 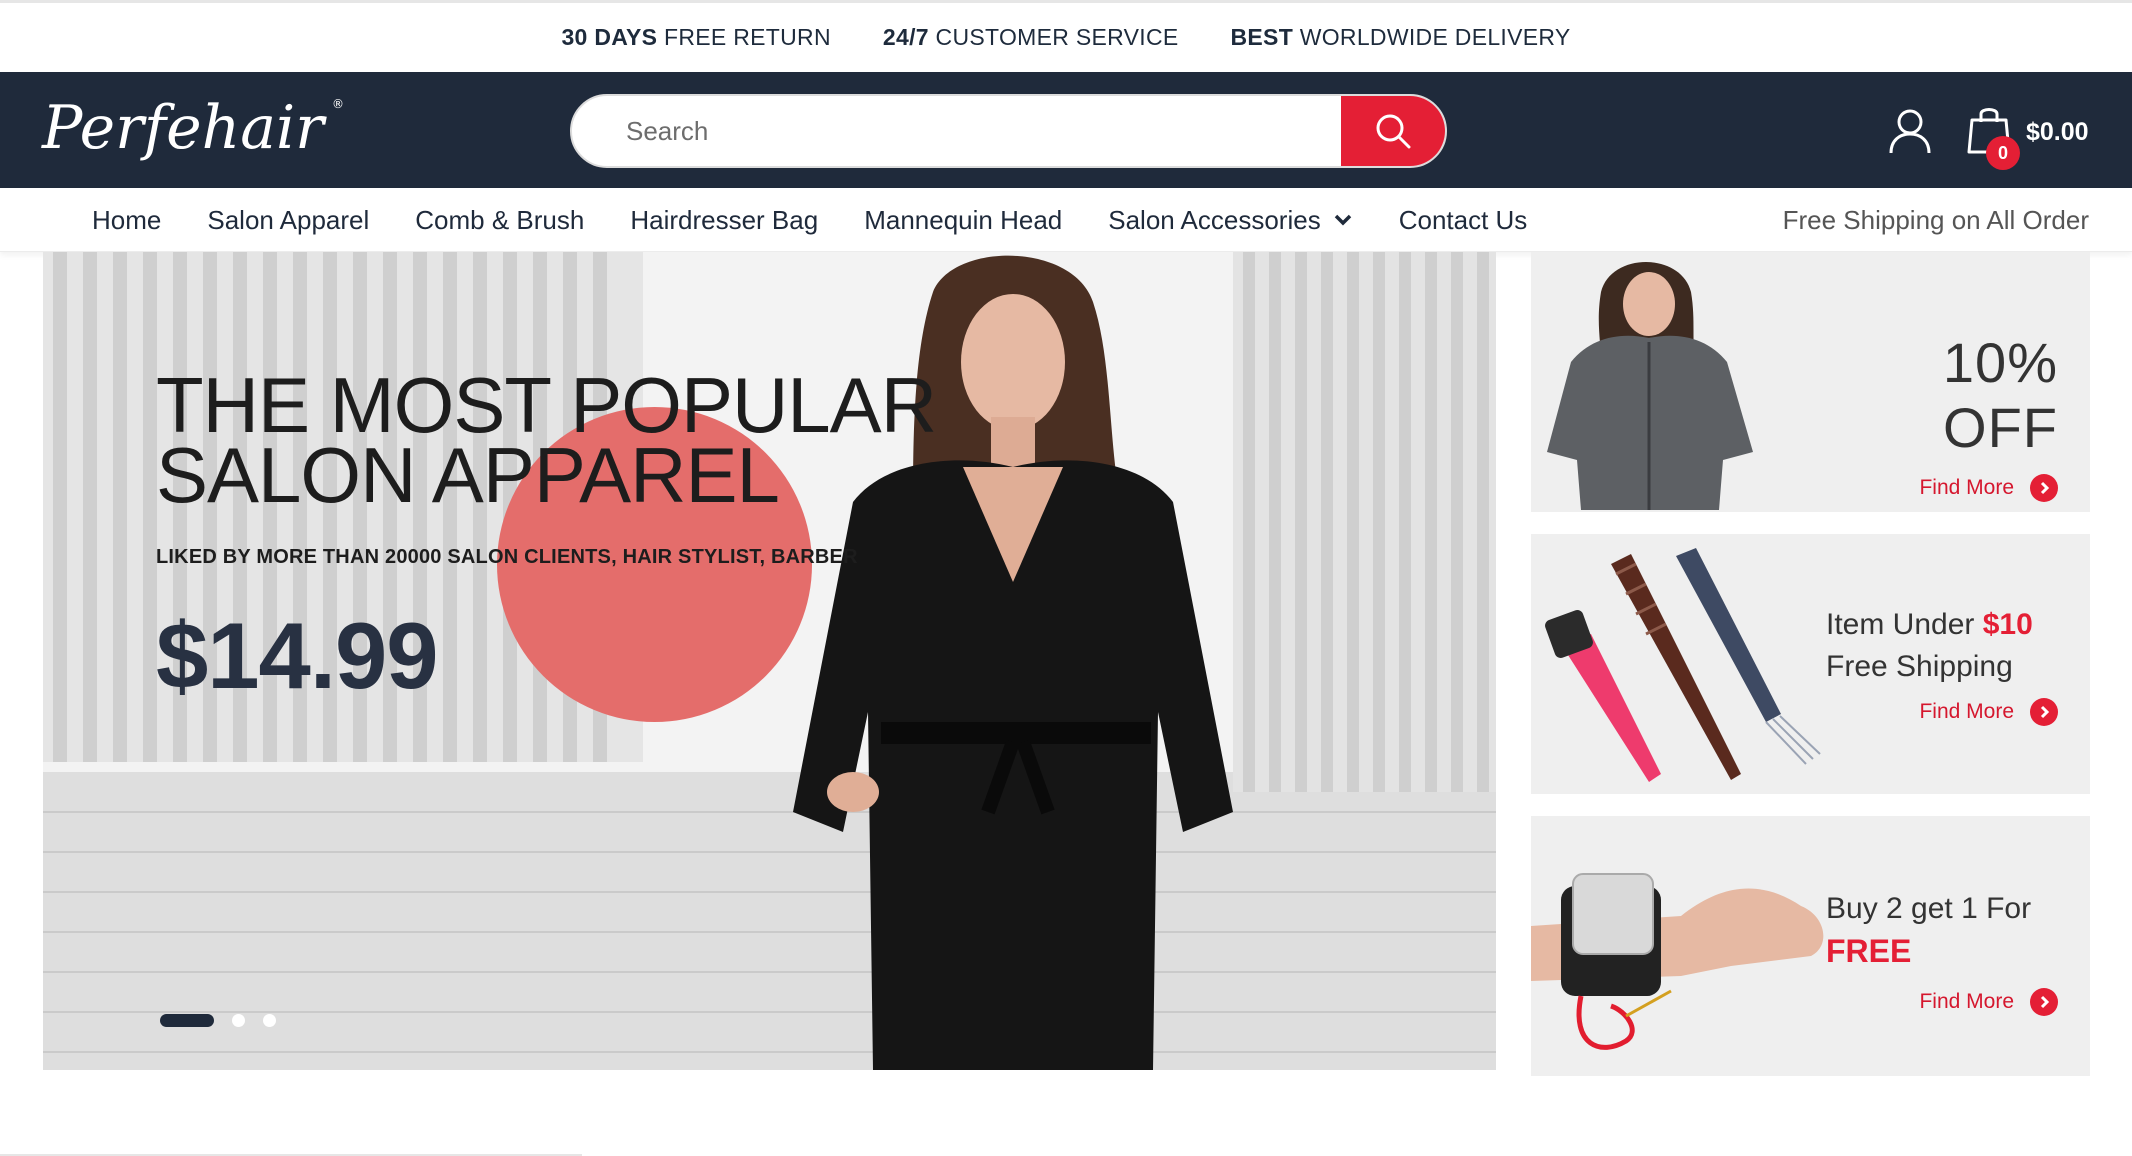 I want to click on magnetic-wrist-pin-holder-image, so click(x=1677, y=961).